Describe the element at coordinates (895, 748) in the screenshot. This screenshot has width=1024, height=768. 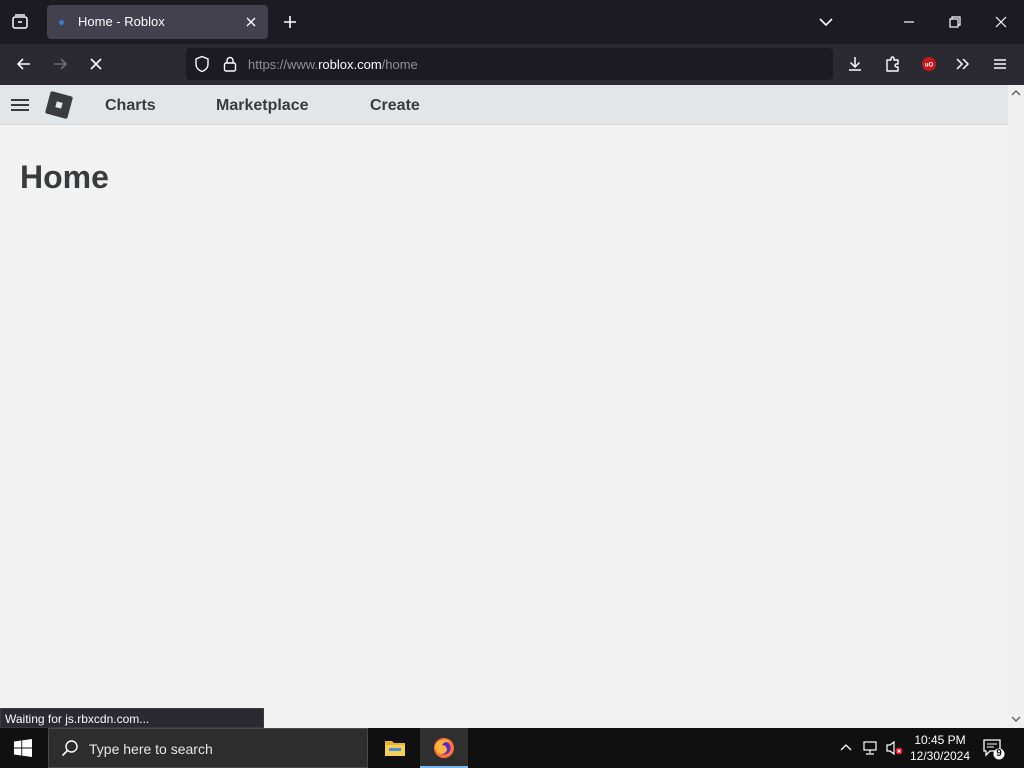
I see `volume-muted-icon` at that location.